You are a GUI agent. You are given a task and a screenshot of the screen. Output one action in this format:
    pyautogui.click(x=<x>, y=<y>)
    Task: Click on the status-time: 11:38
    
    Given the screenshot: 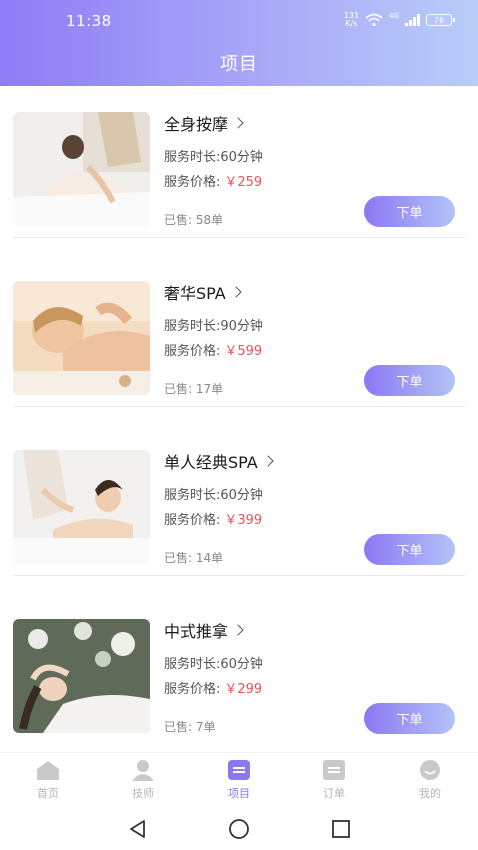 What is the action you would take?
    pyautogui.click(x=89, y=21)
    